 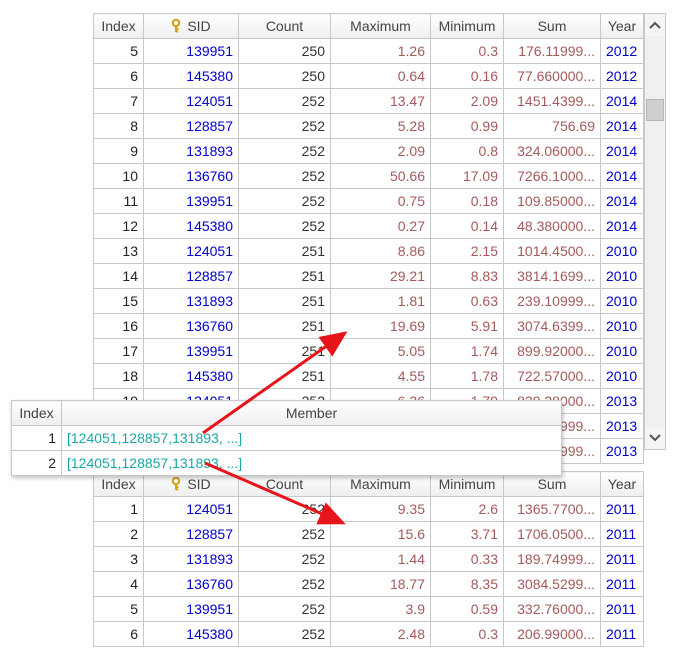 I want to click on cell-maximum: 2.09, so click(x=380, y=151).